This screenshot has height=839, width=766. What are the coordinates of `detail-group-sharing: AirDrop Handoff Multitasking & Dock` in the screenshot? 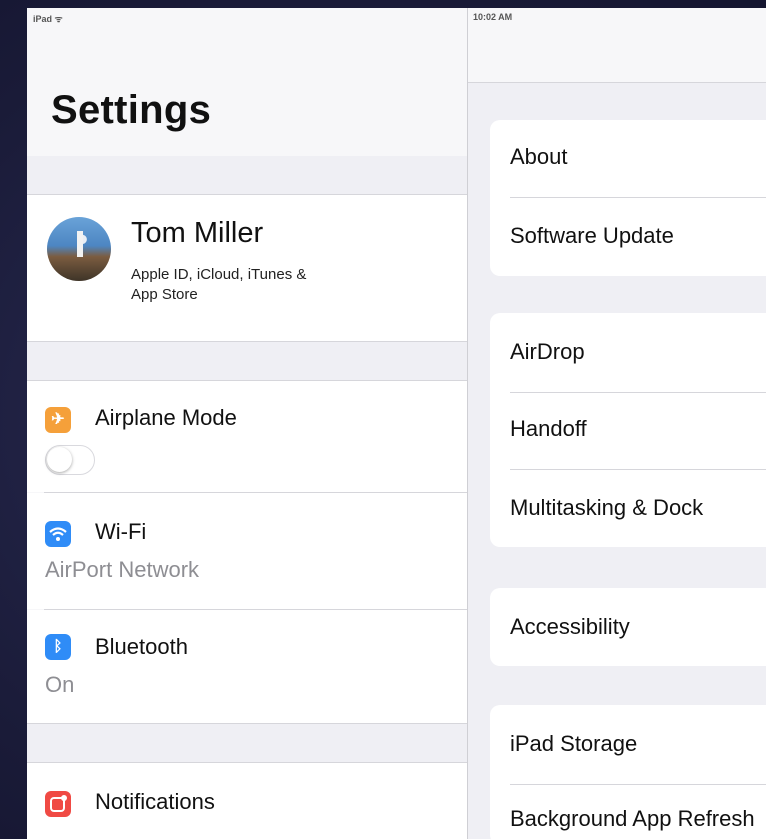 It's located at (628, 430).